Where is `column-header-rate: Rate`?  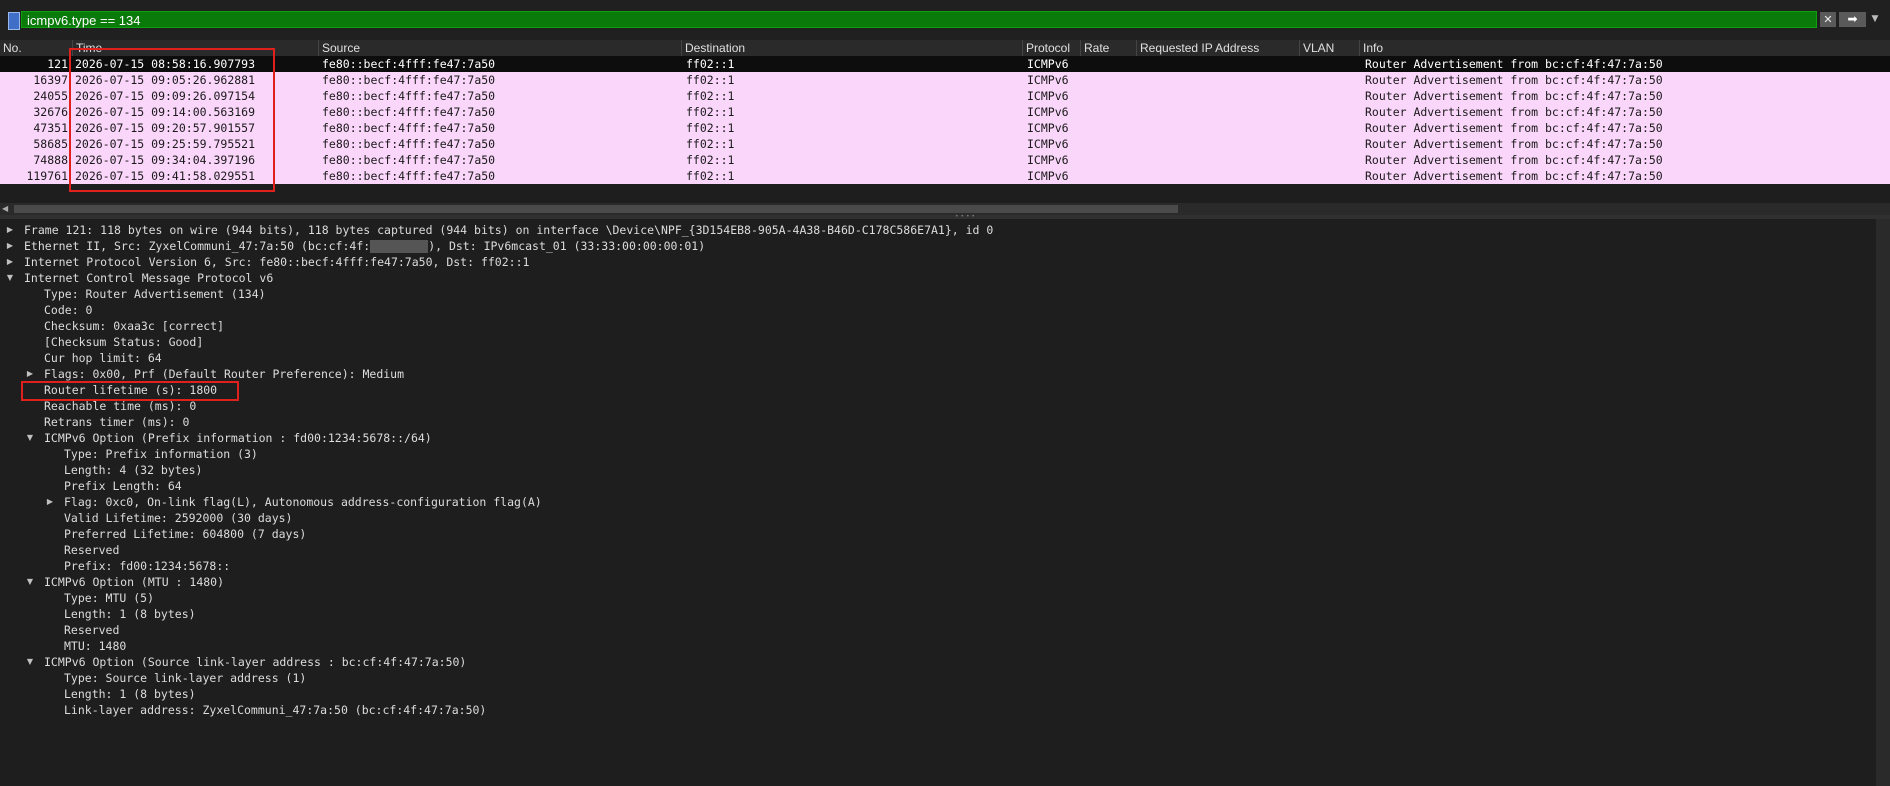
column-header-rate: Rate is located at coordinates (1108, 48).